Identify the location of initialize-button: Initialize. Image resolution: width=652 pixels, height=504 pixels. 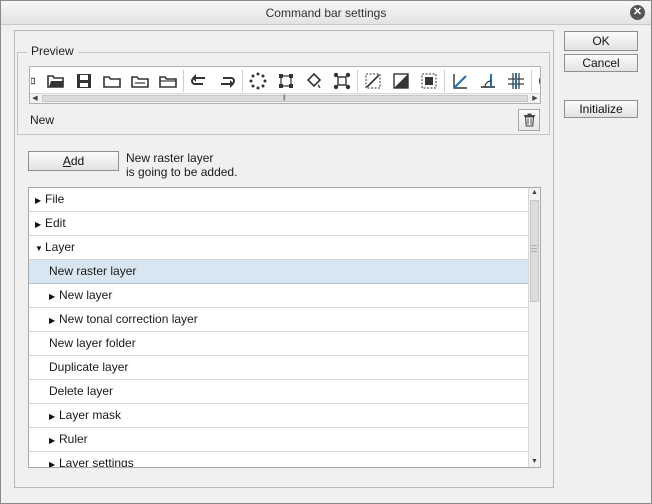
(601, 109).